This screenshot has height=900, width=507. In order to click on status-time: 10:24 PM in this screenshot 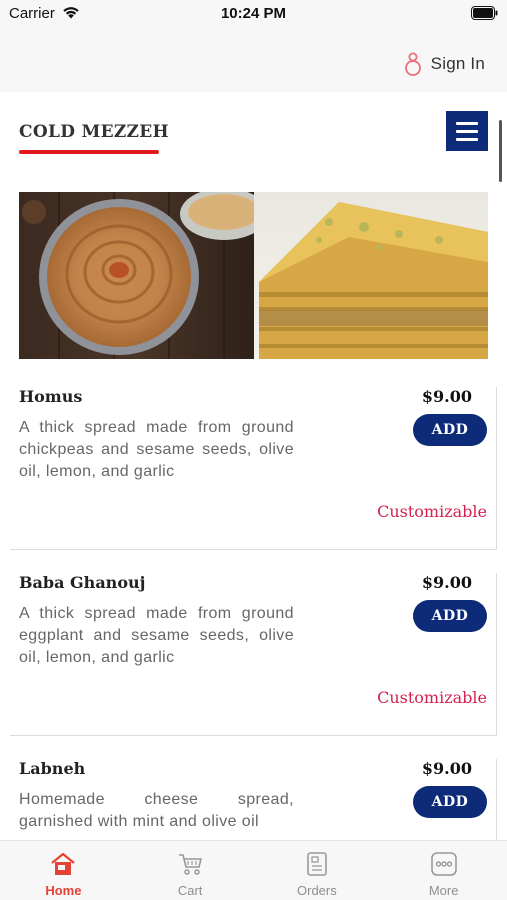, I will do `click(253, 13)`.